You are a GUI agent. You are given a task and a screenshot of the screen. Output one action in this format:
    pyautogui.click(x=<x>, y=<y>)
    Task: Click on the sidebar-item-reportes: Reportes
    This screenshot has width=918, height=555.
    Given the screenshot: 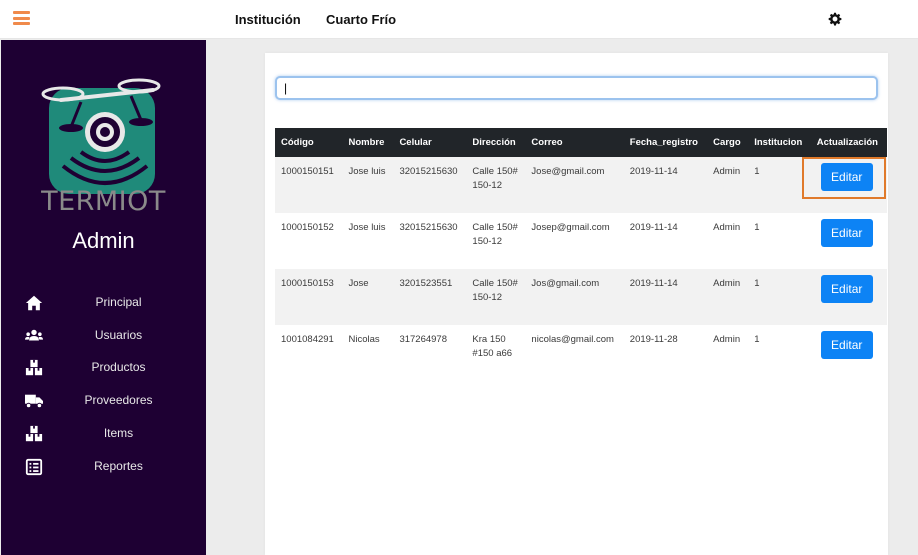 What is the action you would take?
    pyautogui.click(x=103, y=467)
    